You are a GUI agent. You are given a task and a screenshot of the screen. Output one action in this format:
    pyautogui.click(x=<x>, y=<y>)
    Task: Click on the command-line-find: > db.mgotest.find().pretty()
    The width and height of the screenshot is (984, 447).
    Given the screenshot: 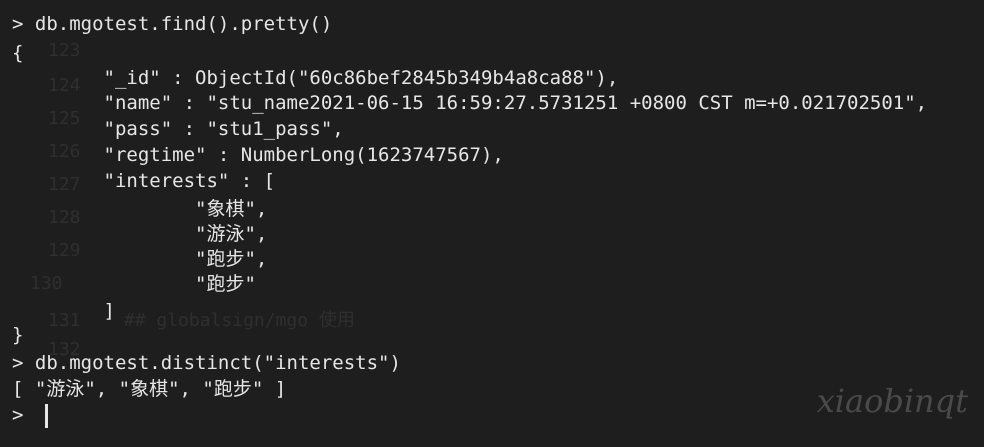 What is the action you would take?
    pyautogui.click(x=172, y=24)
    